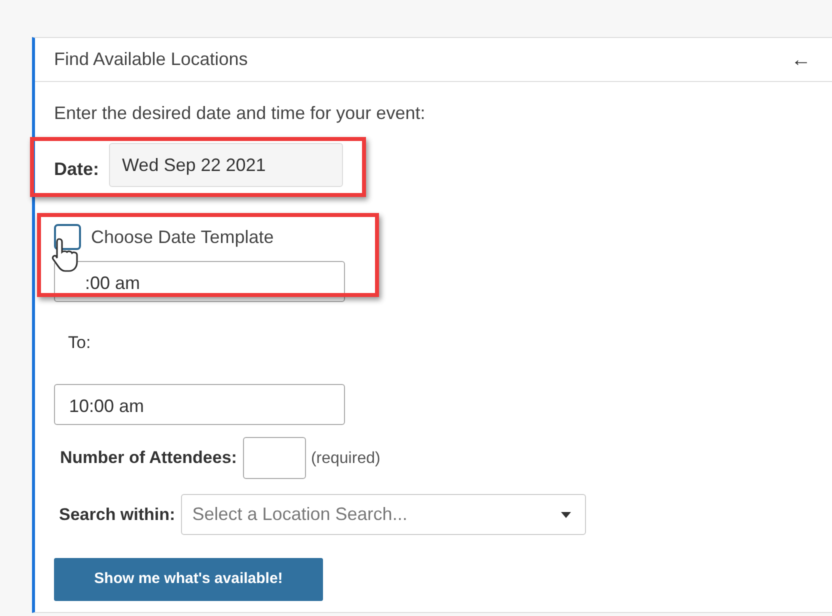 This screenshot has height=616, width=832. Describe the element at coordinates (345, 458) in the screenshot. I see `required-note: (required)` at that location.